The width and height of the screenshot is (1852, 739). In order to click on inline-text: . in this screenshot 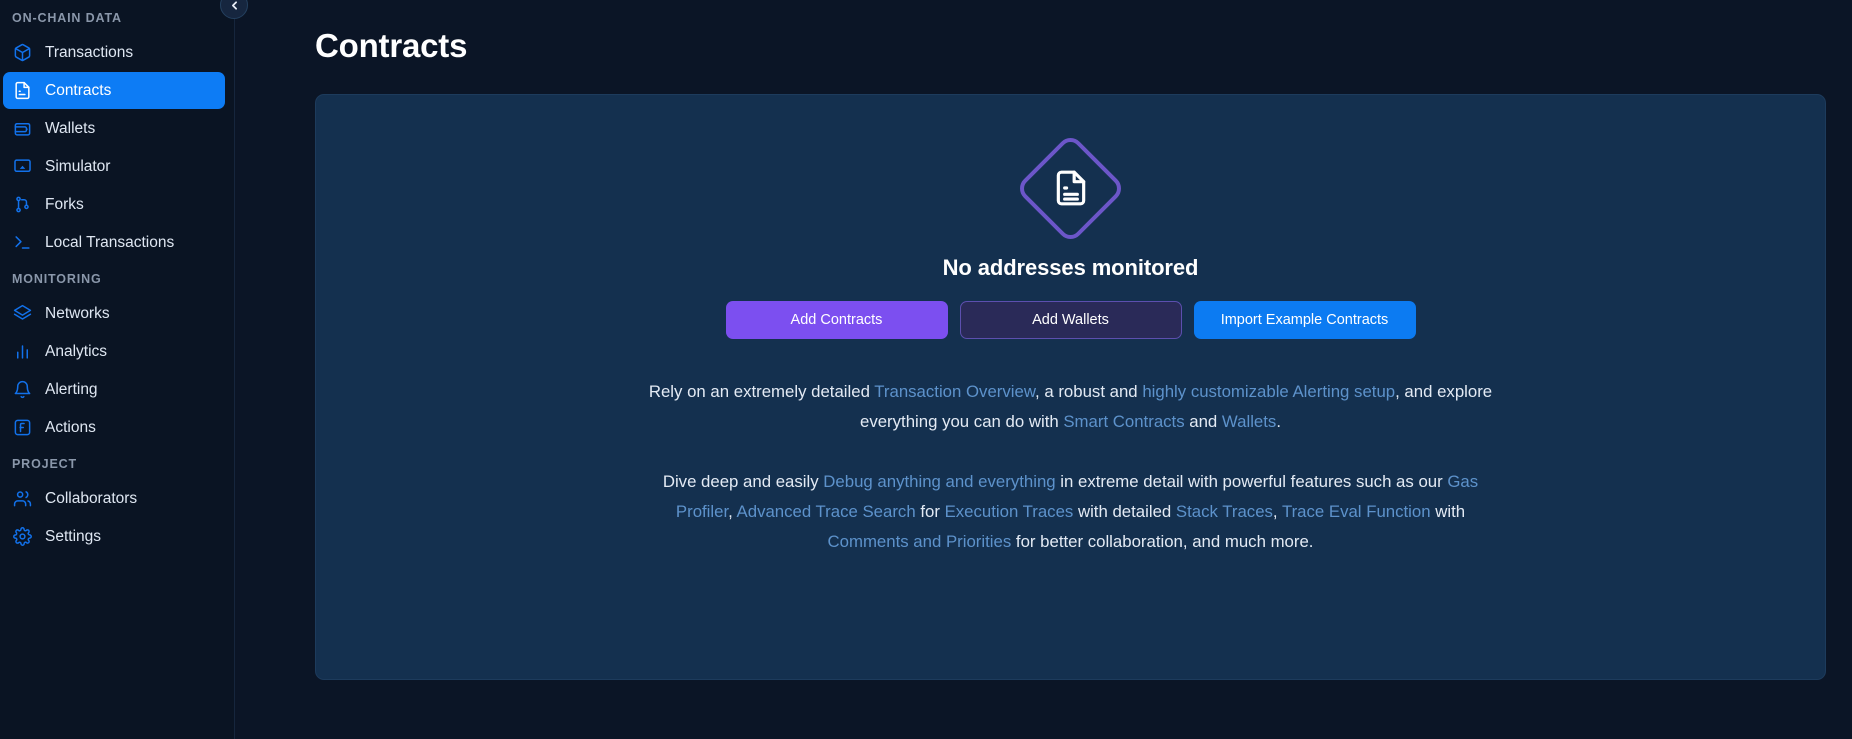, I will do `click(1278, 421)`.